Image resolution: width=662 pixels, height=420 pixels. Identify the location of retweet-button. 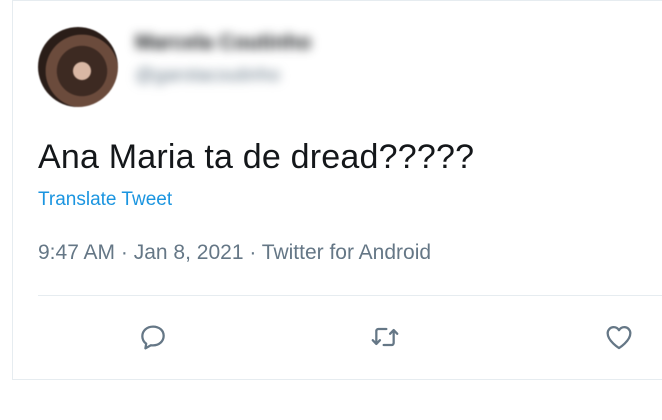
(385, 337).